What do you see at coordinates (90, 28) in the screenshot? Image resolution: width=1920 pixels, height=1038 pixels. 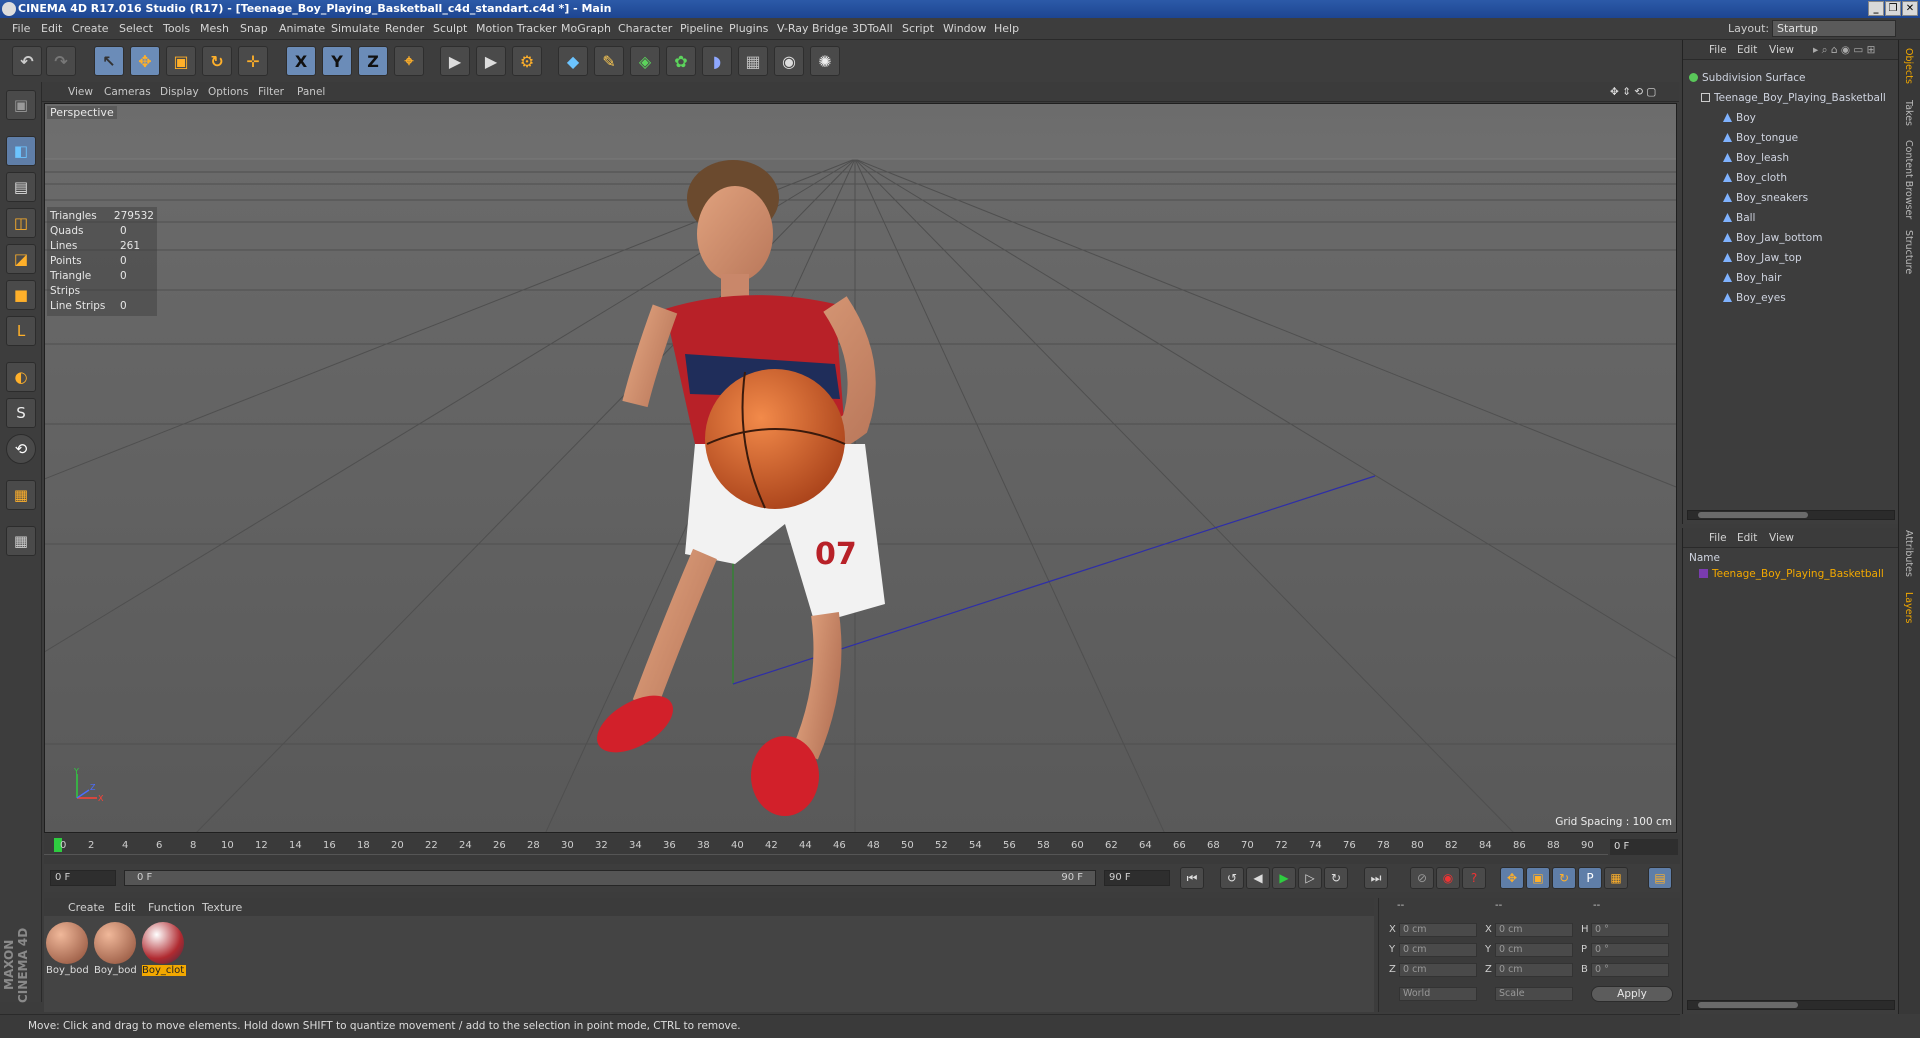 I see `menu-create: Create` at bounding box center [90, 28].